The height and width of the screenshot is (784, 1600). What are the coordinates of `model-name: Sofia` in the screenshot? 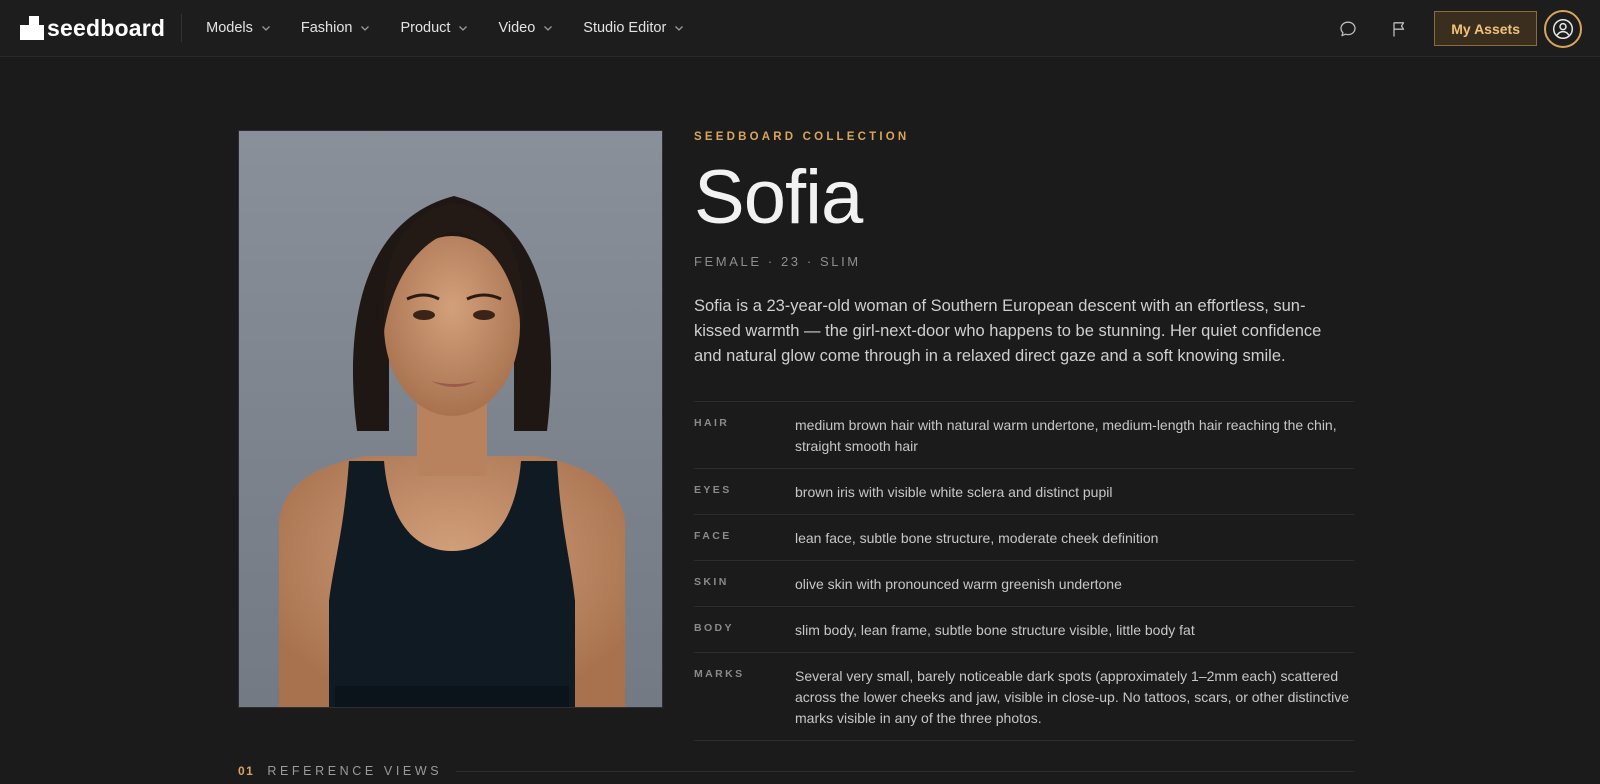 It's located at (778, 197).